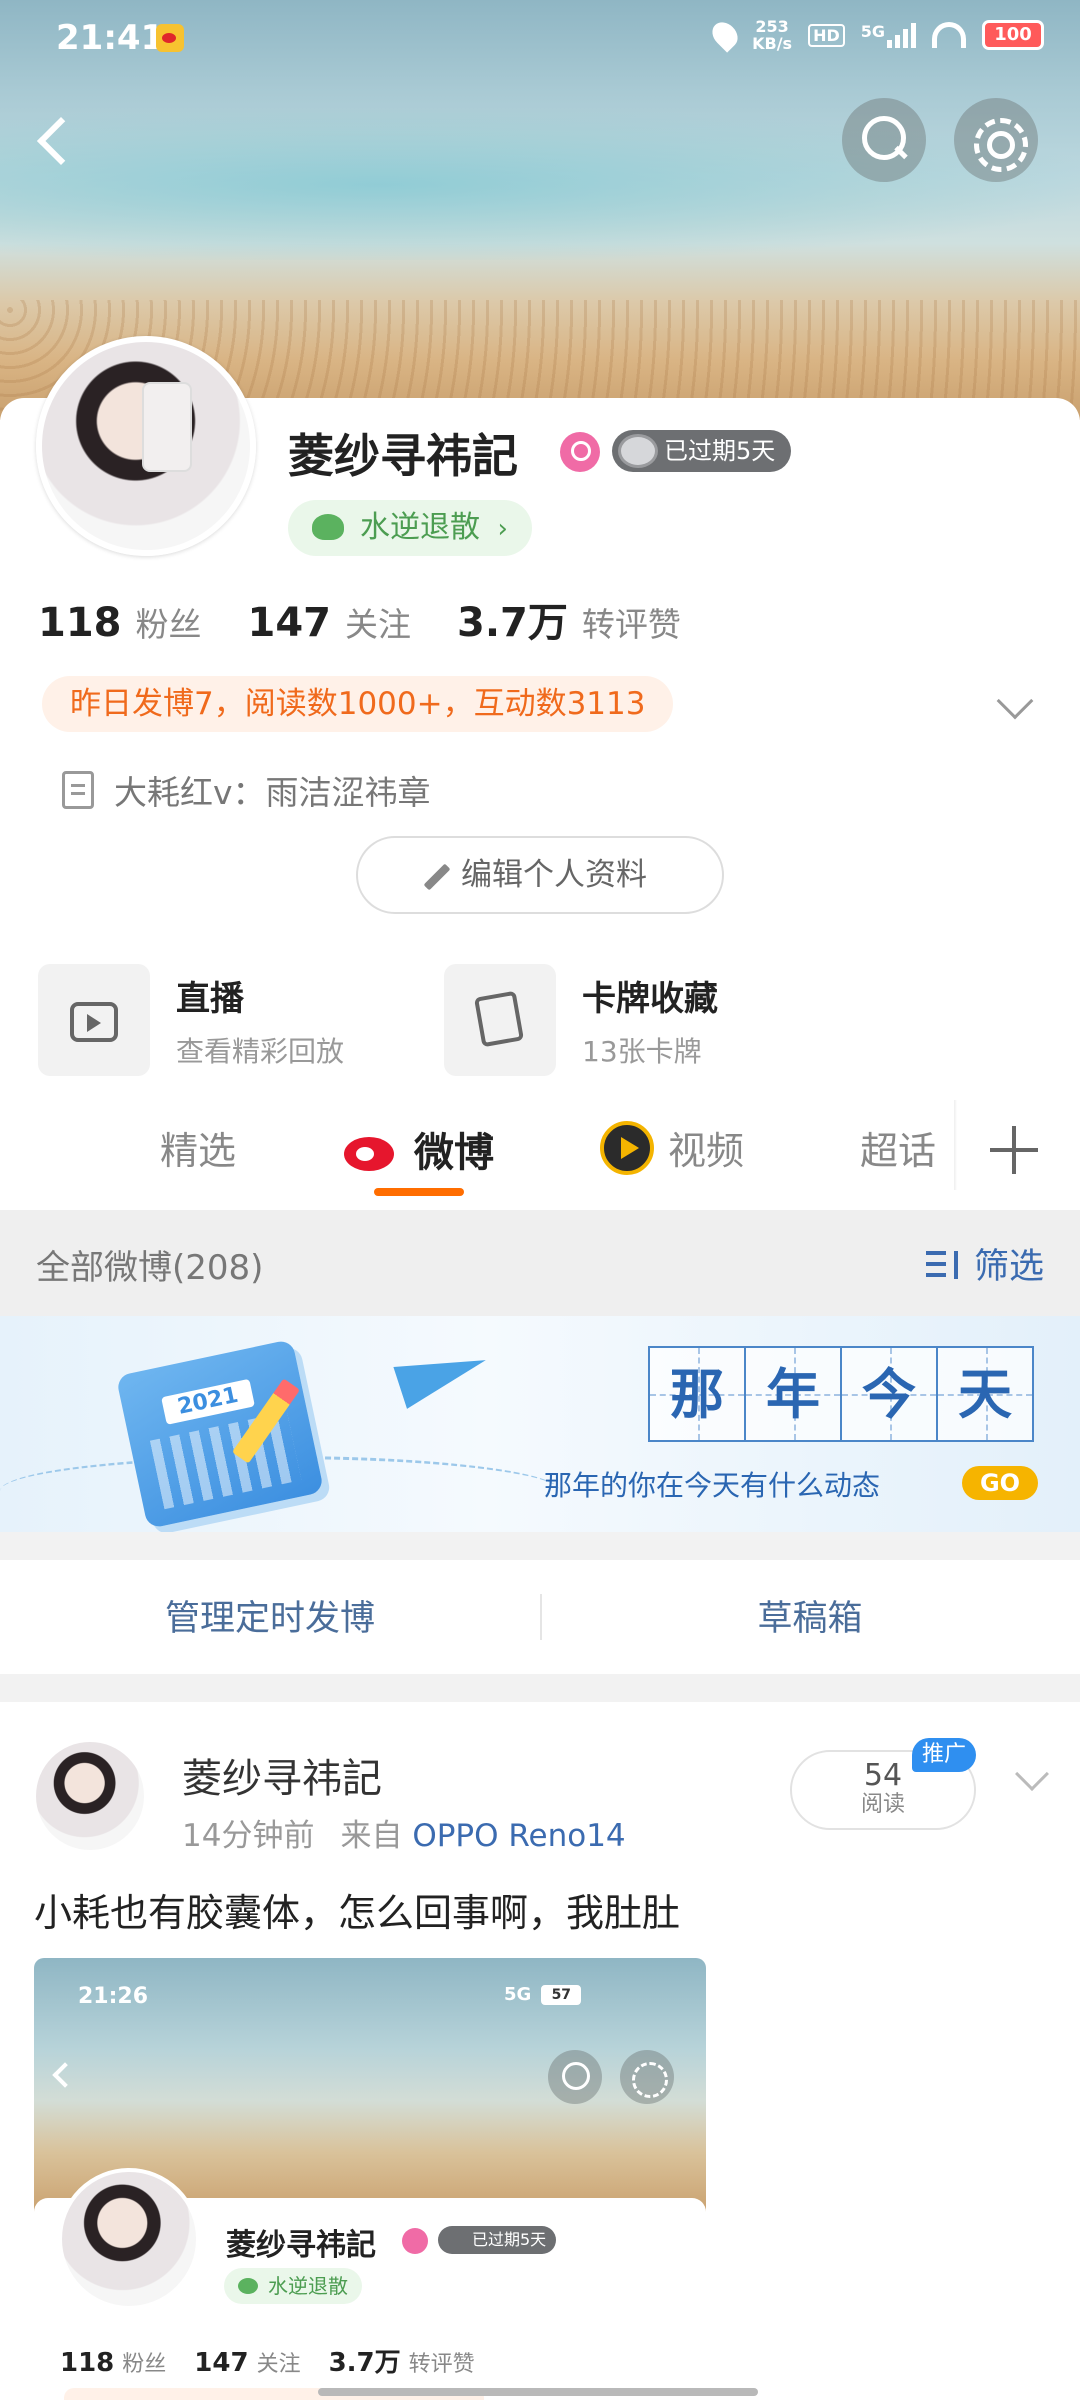  I want to click on bio: 大耗红v：雨洁涩祎章, so click(246, 790).